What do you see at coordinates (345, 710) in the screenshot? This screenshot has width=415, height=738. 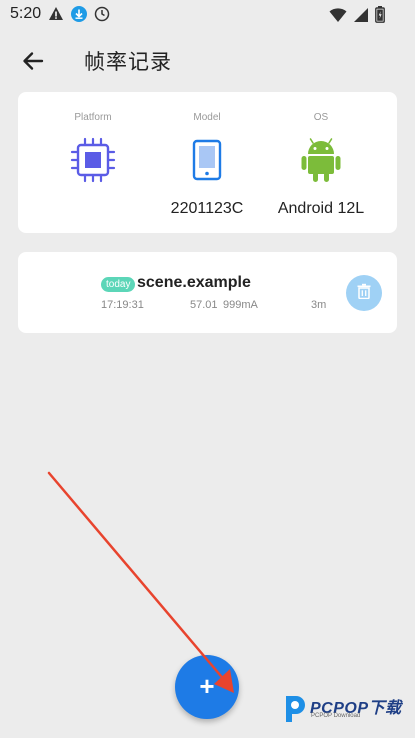 I see `watermark: PCPOP下载 PCPOP Download` at bounding box center [345, 710].